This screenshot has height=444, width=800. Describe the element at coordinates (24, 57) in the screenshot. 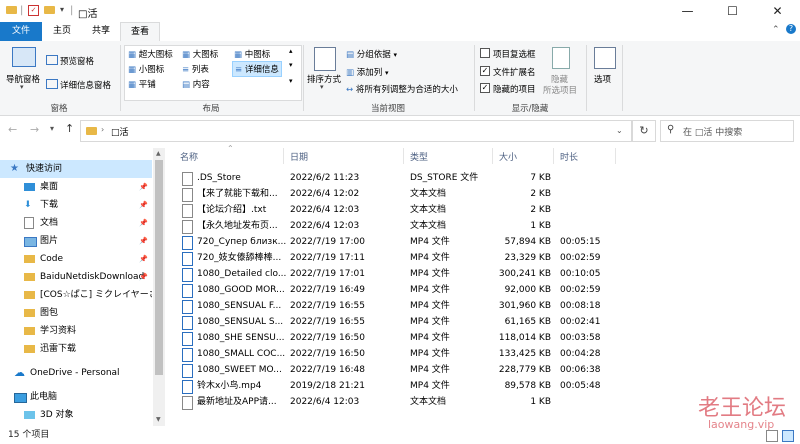

I see `navigation-pane-icon` at that location.